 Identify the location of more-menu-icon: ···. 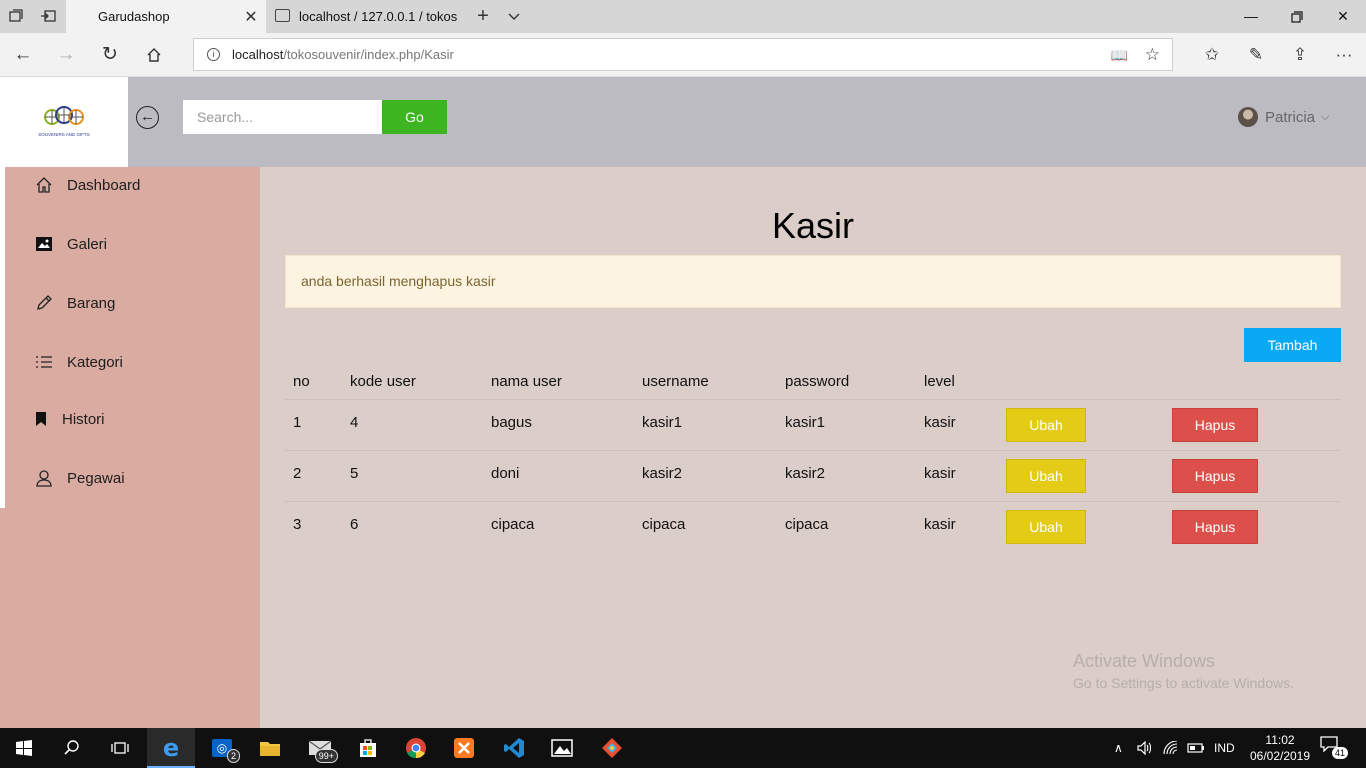
(1344, 55).